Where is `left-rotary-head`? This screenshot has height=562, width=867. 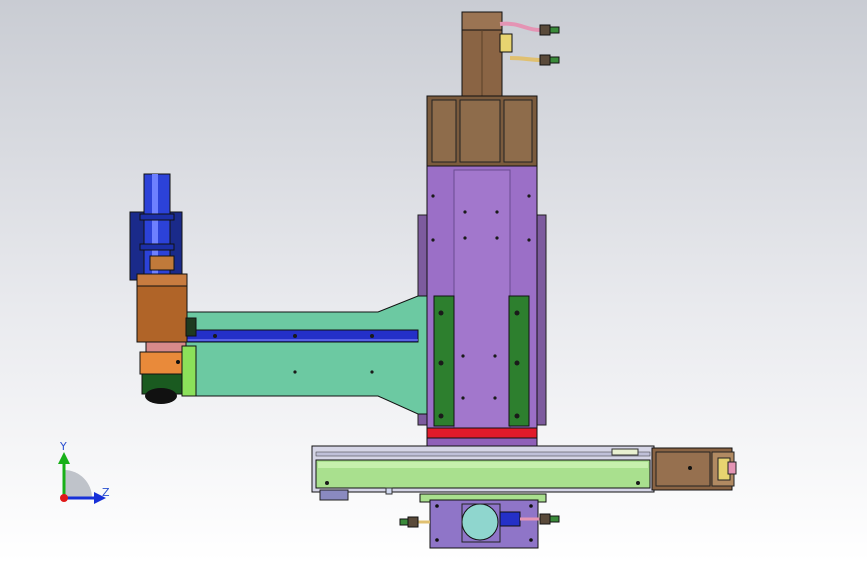 left-rotary-head is located at coordinates (163, 288).